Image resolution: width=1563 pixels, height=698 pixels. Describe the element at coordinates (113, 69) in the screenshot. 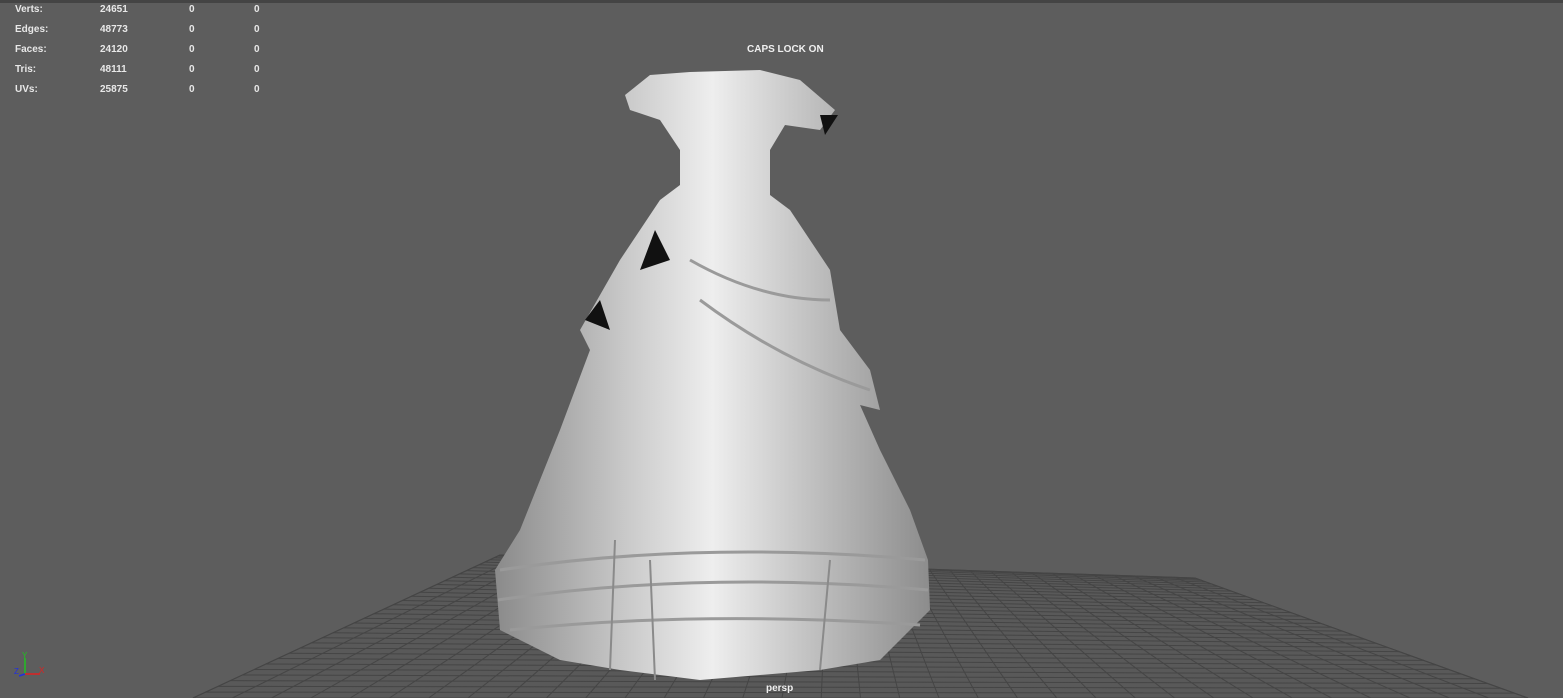

I see `hud-value: 48111` at that location.